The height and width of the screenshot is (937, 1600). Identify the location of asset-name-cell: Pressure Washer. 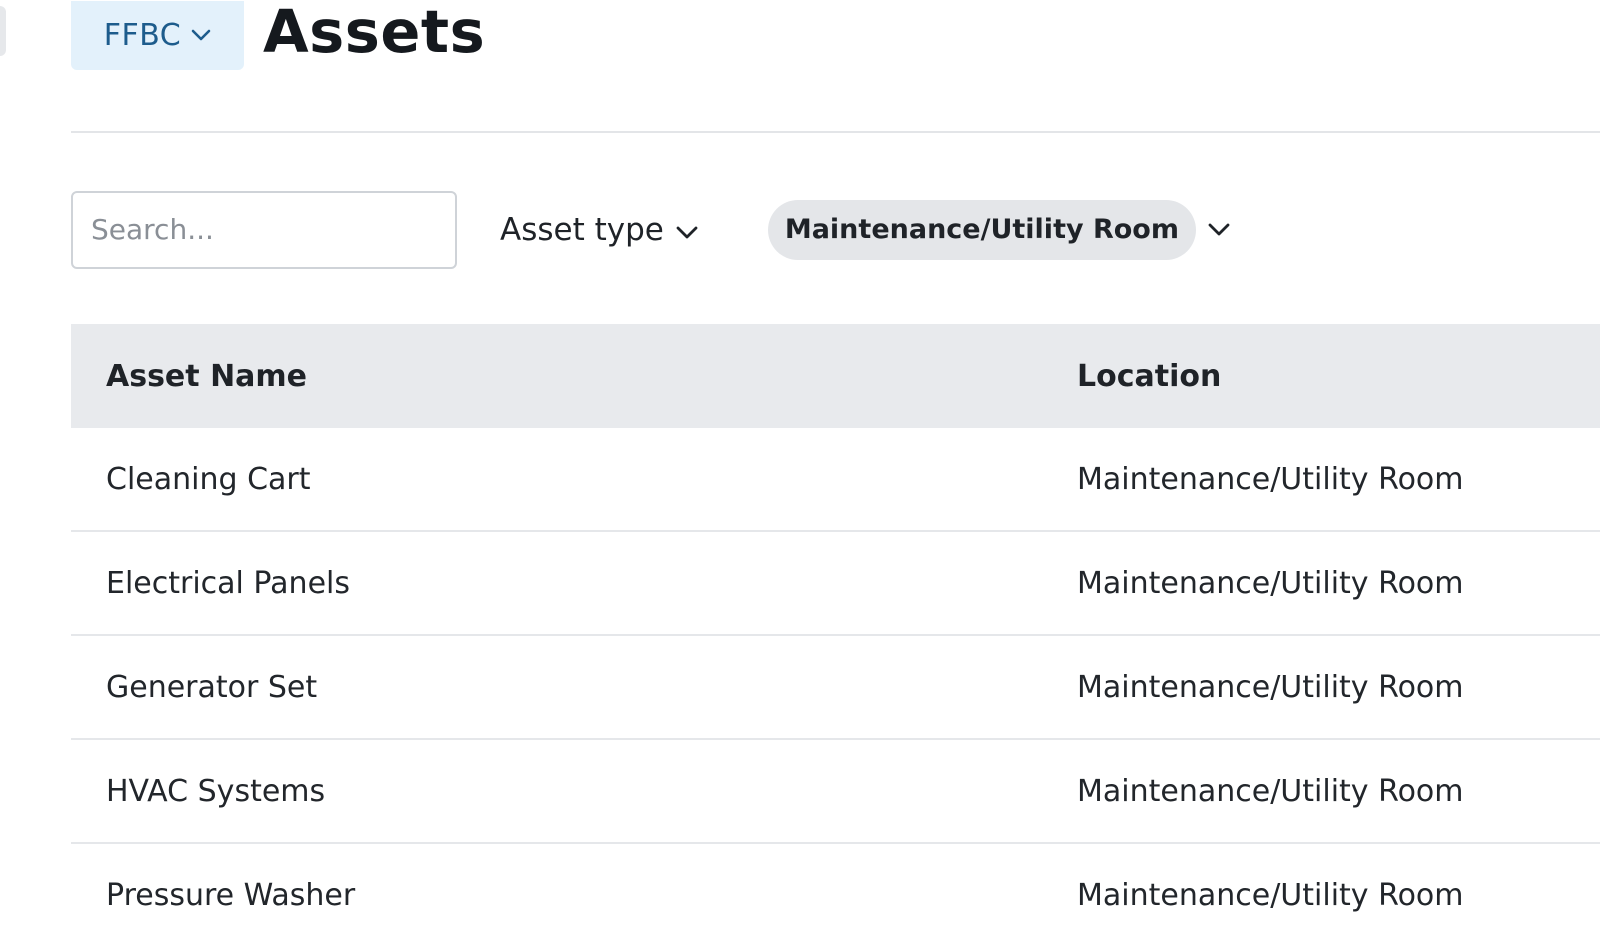
(231, 895).